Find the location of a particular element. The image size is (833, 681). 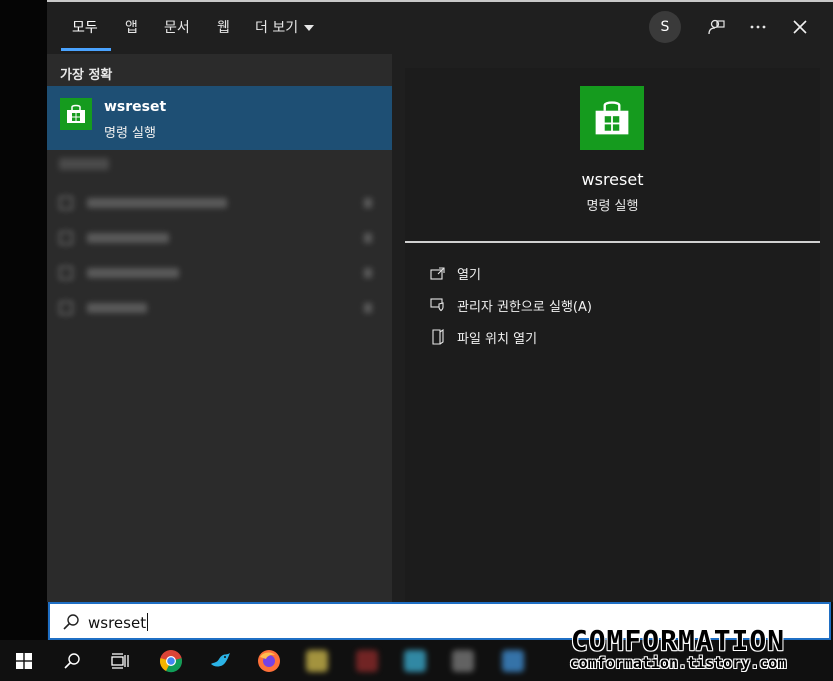

search-query-text: wsreset is located at coordinates (117, 623).